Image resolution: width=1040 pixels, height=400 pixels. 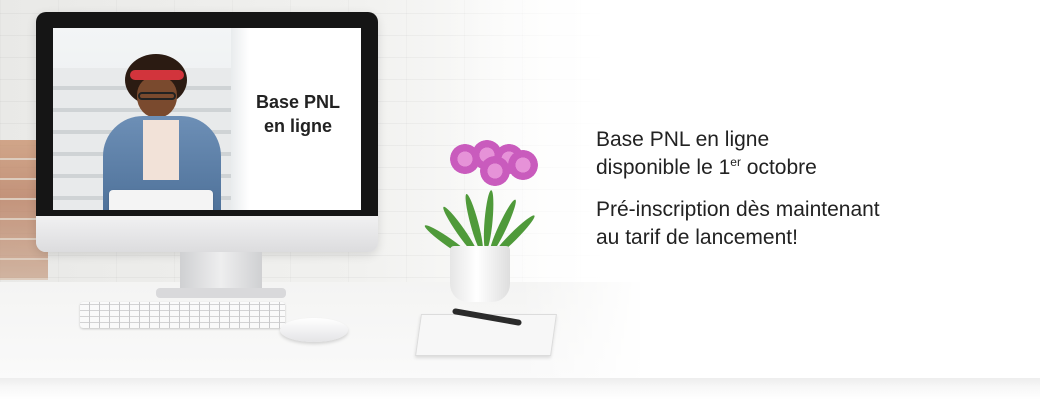 What do you see at coordinates (157, 96) in the screenshot?
I see `glasses` at bounding box center [157, 96].